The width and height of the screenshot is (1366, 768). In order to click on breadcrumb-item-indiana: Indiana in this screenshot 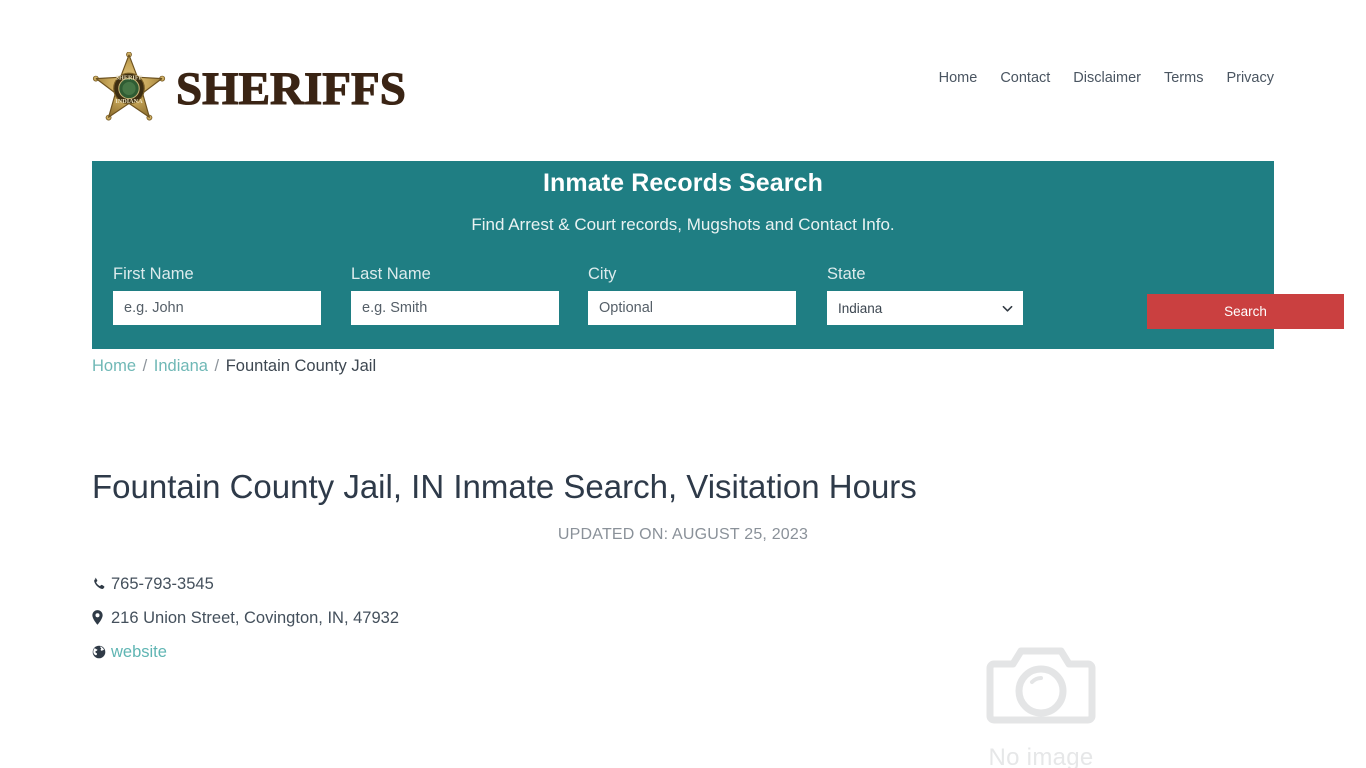, I will do `click(181, 366)`.